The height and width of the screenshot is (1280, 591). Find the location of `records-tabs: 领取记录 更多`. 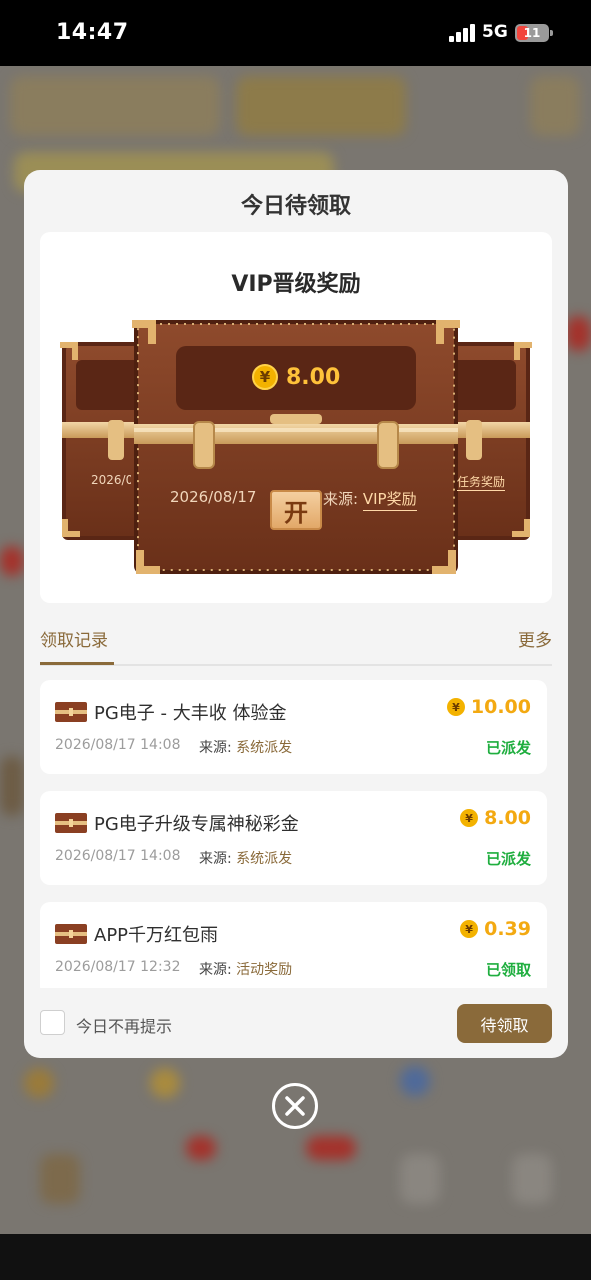

records-tabs: 领取记录 更多 is located at coordinates (296, 644).